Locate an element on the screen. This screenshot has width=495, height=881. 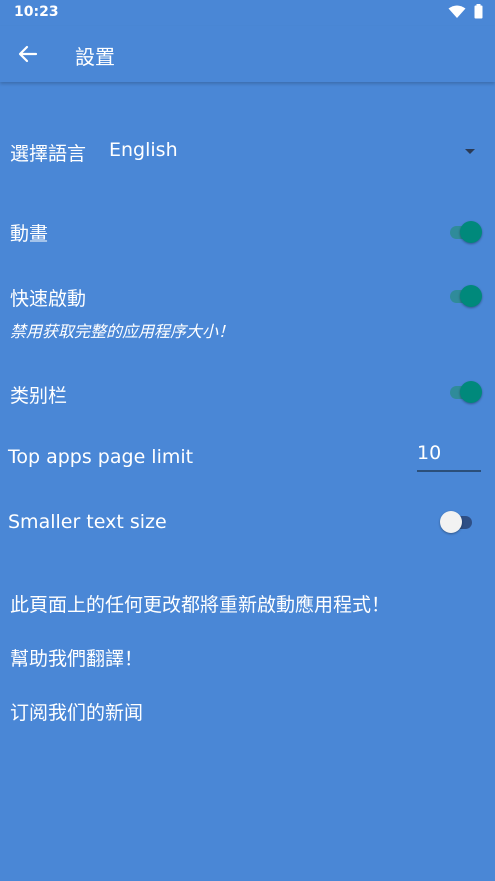
subscribe-news-link: 订阅我们的新闻 is located at coordinates (76, 711).